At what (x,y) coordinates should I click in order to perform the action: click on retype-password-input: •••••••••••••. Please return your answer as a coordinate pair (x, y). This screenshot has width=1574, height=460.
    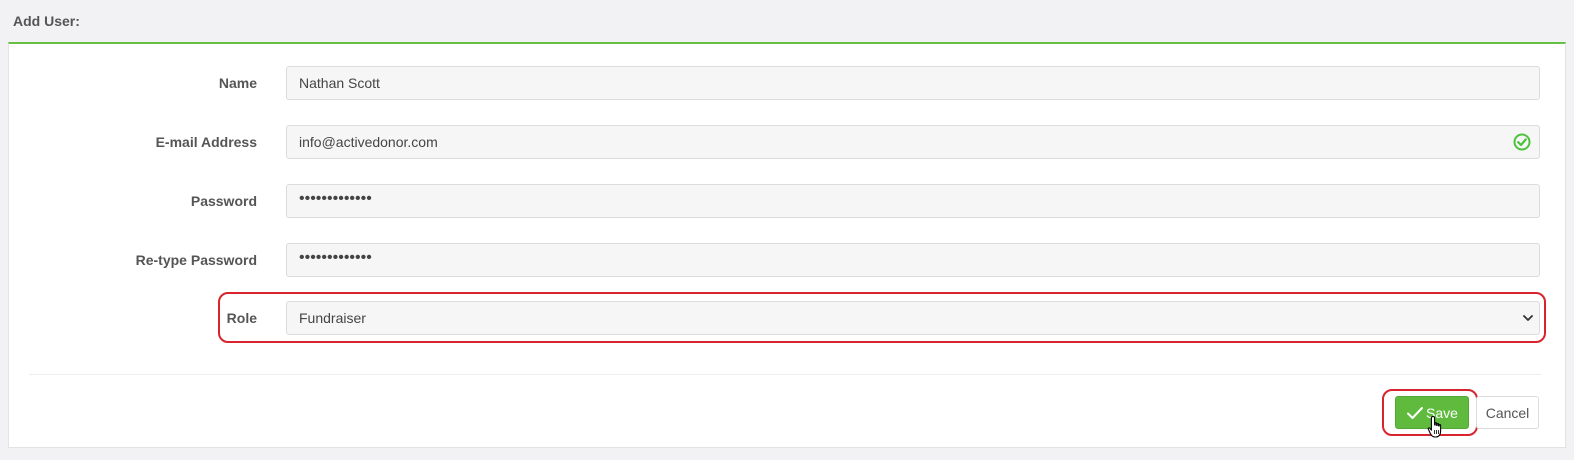
    Looking at the image, I should click on (913, 260).